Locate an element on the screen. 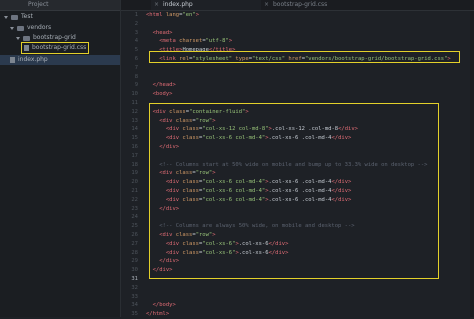 The height and width of the screenshot is (319, 474). tree-item-index-php: index.php is located at coordinates (29, 60).